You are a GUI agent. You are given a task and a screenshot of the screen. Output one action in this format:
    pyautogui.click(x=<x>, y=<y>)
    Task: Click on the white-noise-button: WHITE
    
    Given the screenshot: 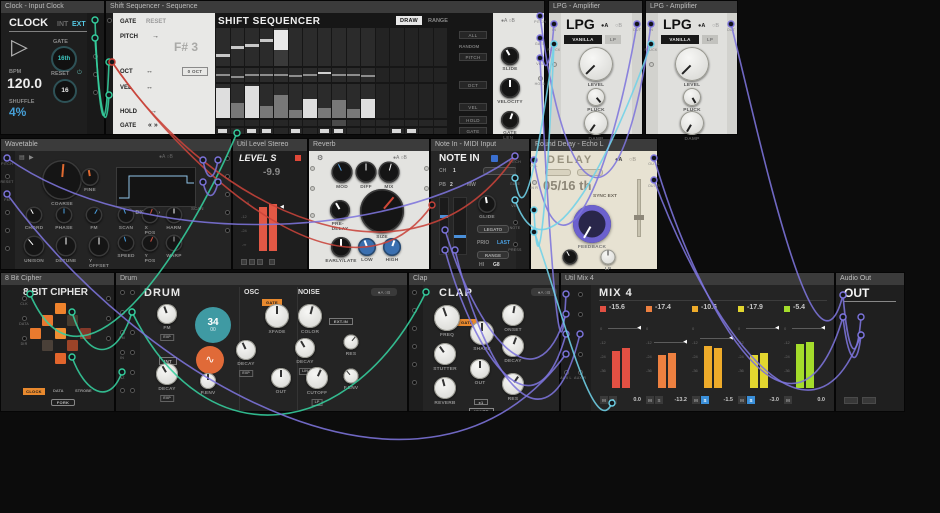 What is the action you would take?
    pyautogui.click(x=481, y=409)
    